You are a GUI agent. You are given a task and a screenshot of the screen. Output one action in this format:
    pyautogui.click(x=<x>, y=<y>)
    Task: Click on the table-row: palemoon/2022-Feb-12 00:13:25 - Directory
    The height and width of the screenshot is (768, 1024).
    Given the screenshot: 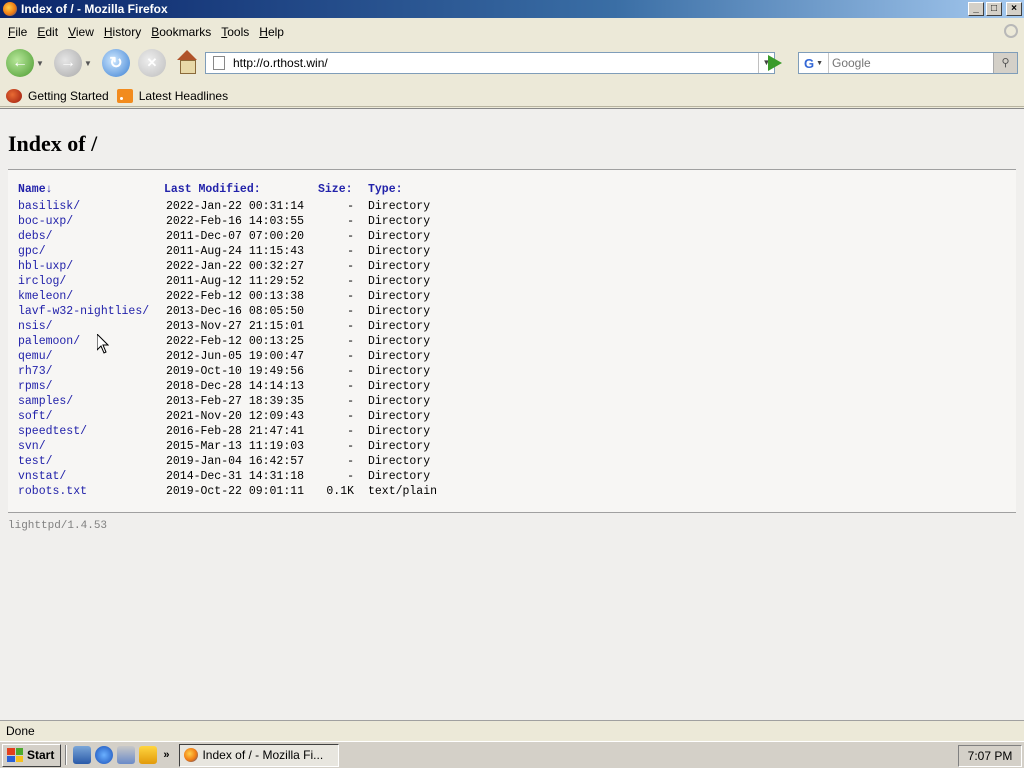 What is the action you would take?
    pyautogui.click(x=227, y=341)
    